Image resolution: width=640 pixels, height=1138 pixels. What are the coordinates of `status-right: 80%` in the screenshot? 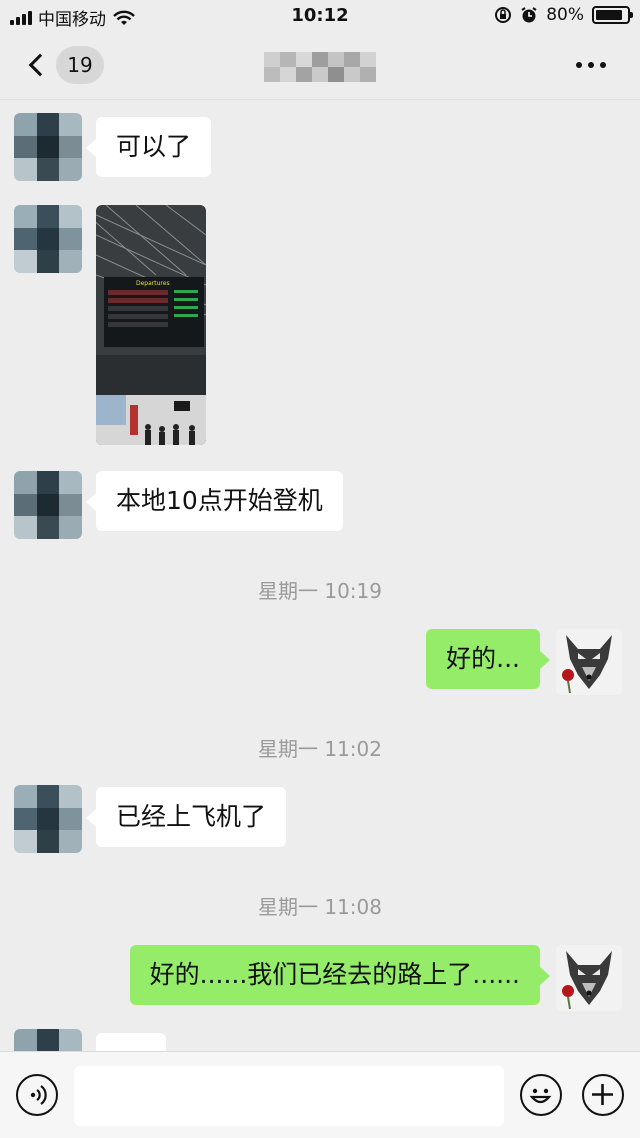 It's located at (563, 15).